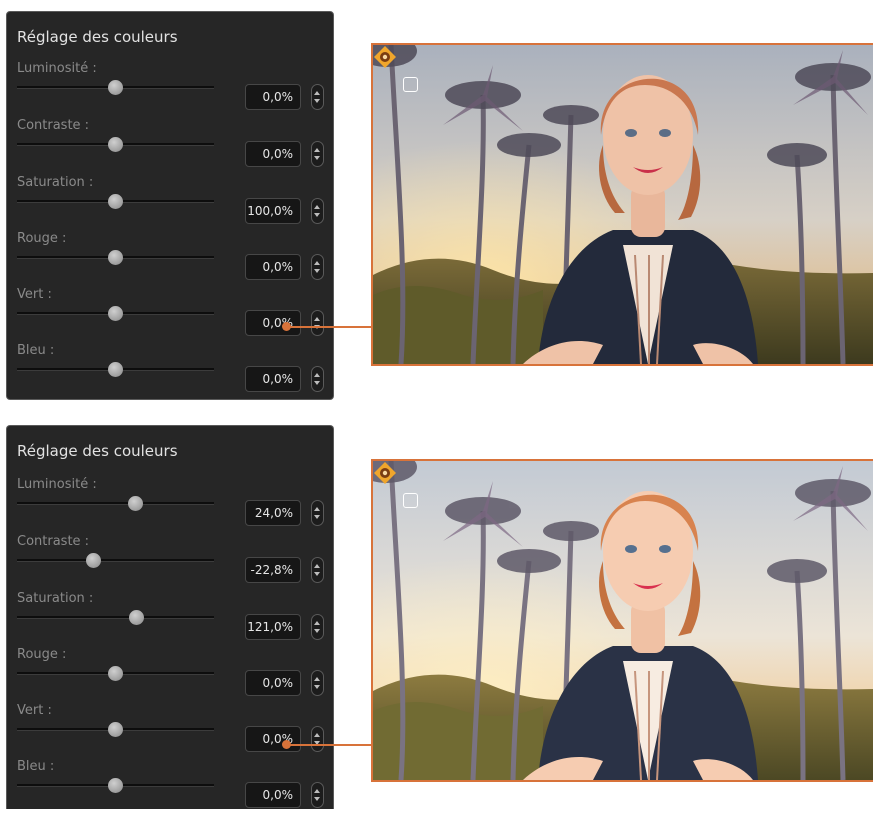  I want to click on contrast-value-field: -22,8%, so click(273, 570).